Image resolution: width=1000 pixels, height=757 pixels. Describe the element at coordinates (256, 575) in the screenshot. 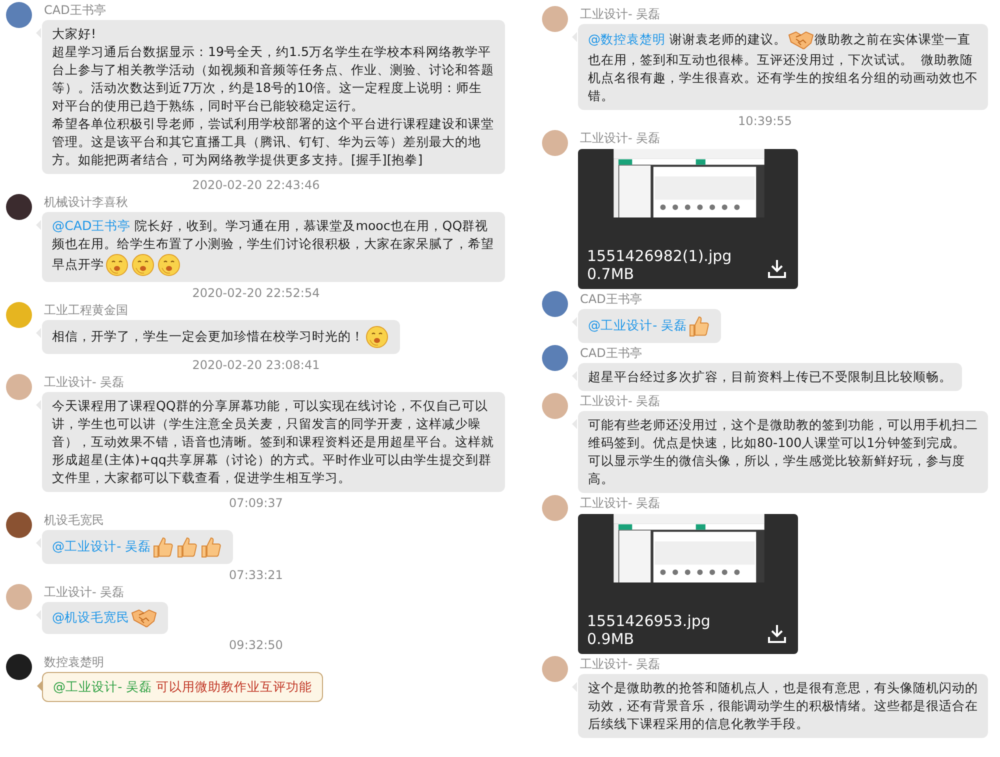

I see `timestamp: 07:33:21` at that location.